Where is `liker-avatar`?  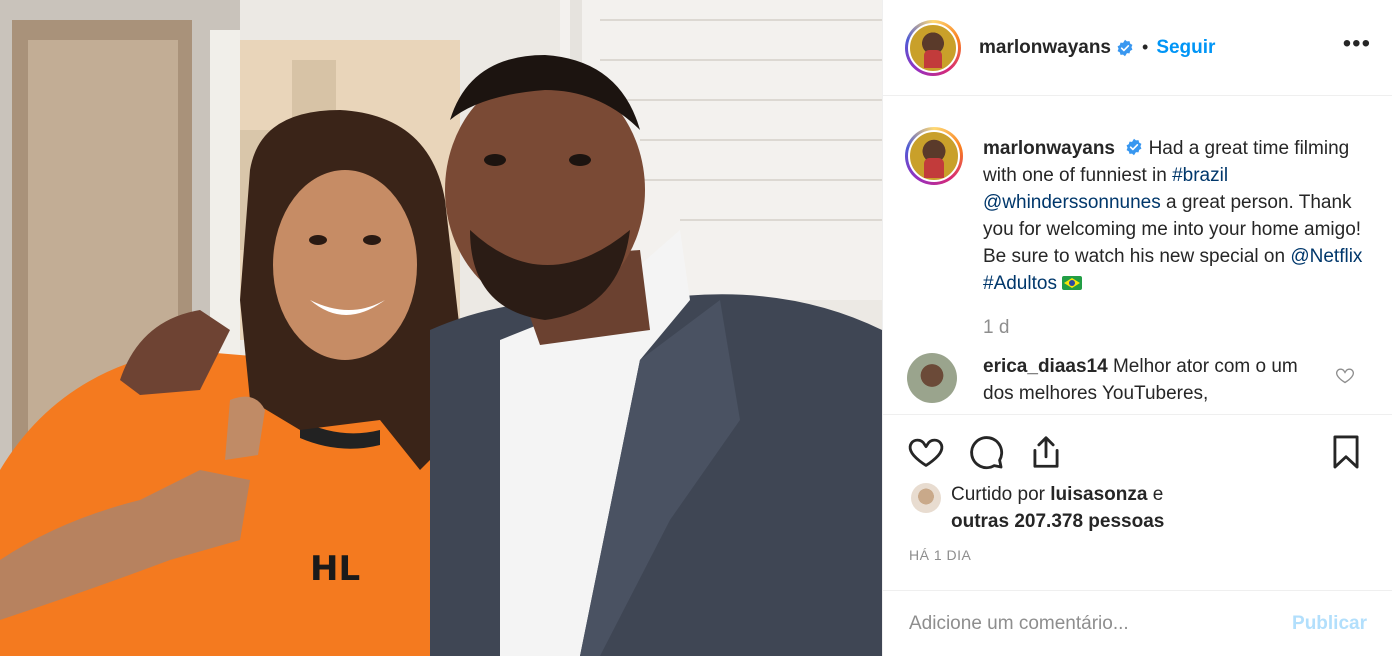
liker-avatar is located at coordinates (926, 498).